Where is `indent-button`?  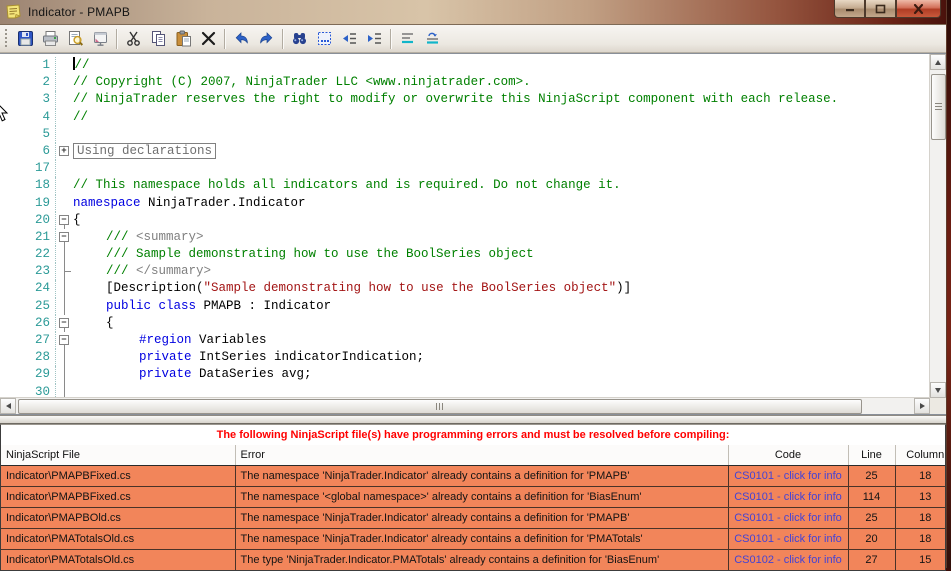 indent-button is located at coordinates (374, 38).